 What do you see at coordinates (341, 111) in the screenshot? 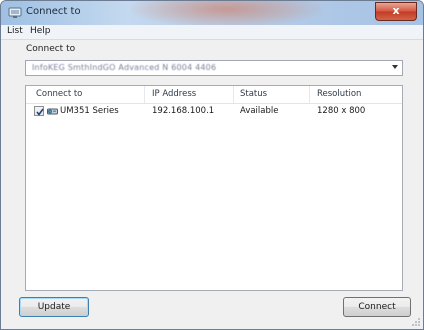
I see `device-resolution: 1280 x 800` at bounding box center [341, 111].